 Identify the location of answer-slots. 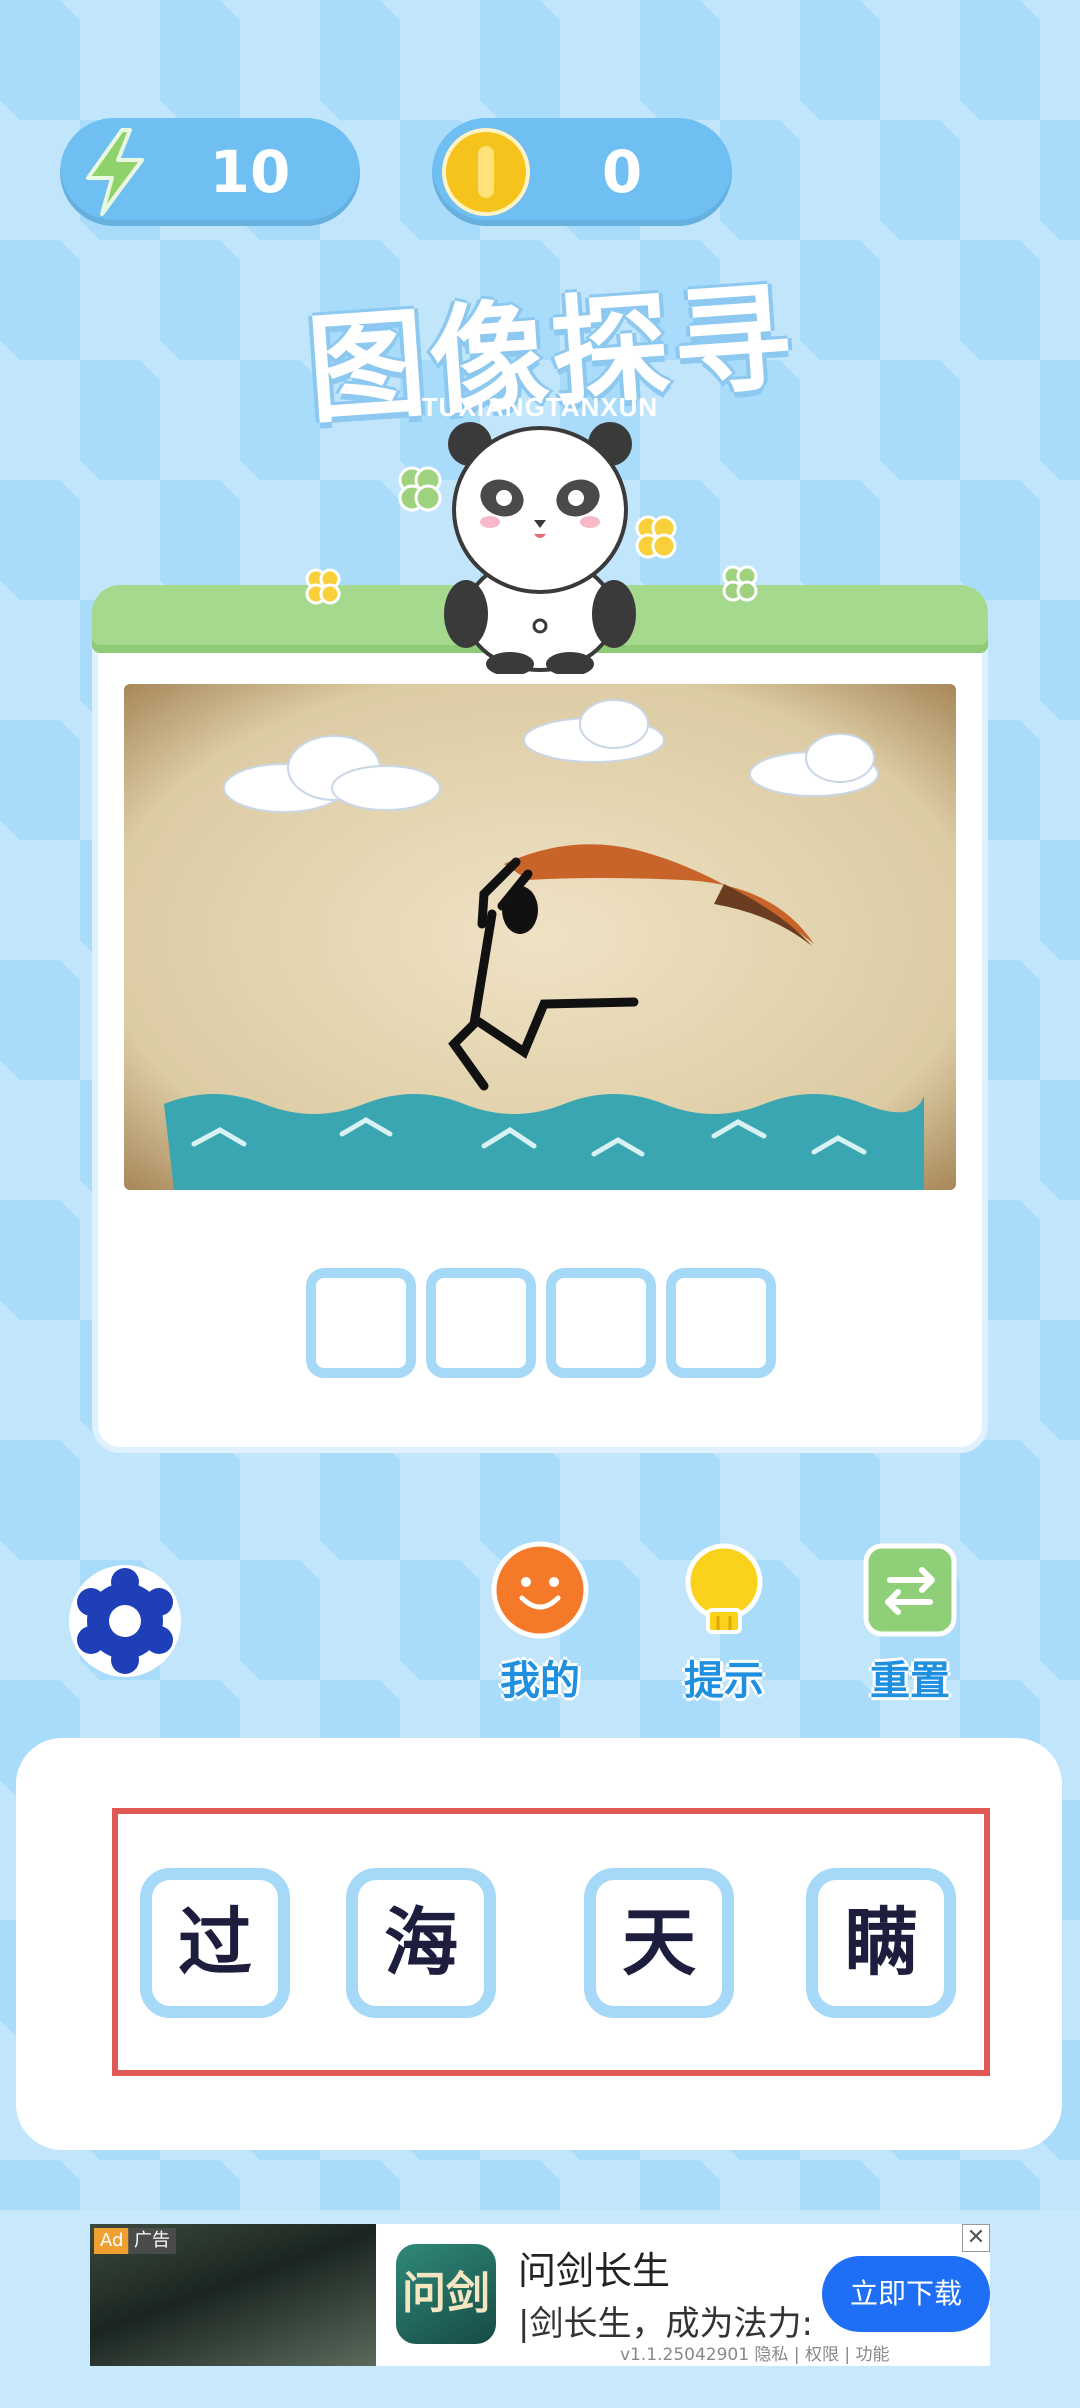
(541, 1323).